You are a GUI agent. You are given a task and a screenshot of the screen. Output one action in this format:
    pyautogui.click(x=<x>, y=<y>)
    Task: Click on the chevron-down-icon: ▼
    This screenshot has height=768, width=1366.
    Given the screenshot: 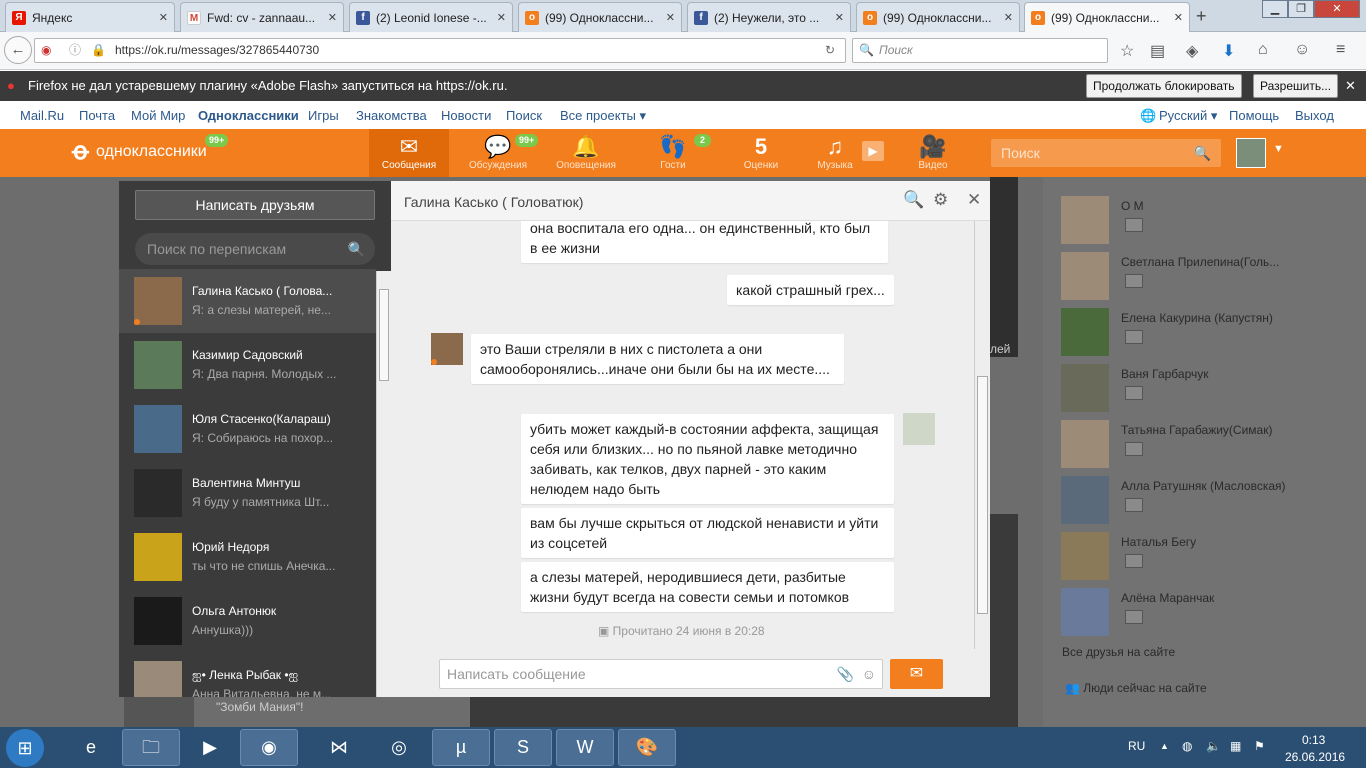 What is the action you would take?
    pyautogui.click(x=1278, y=149)
    